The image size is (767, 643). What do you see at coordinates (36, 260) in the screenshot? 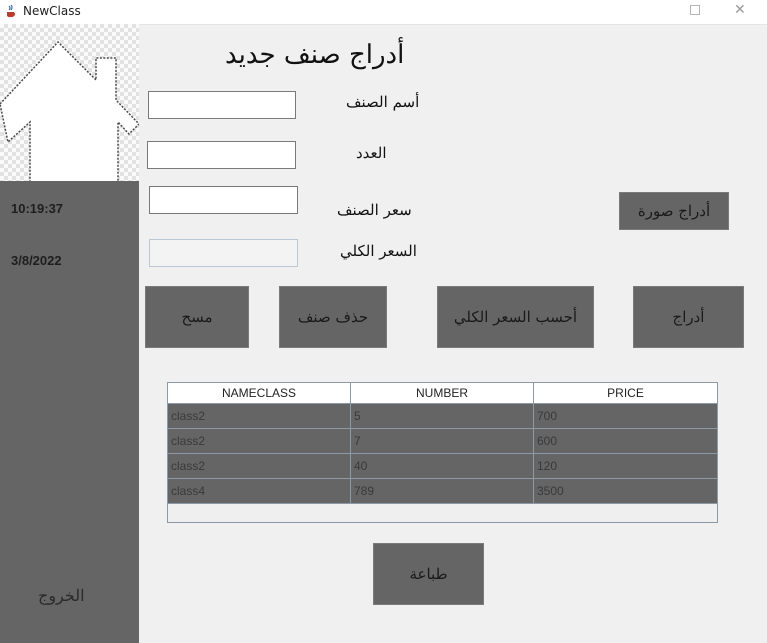
I see `current-date: 3/8/2022` at bounding box center [36, 260].